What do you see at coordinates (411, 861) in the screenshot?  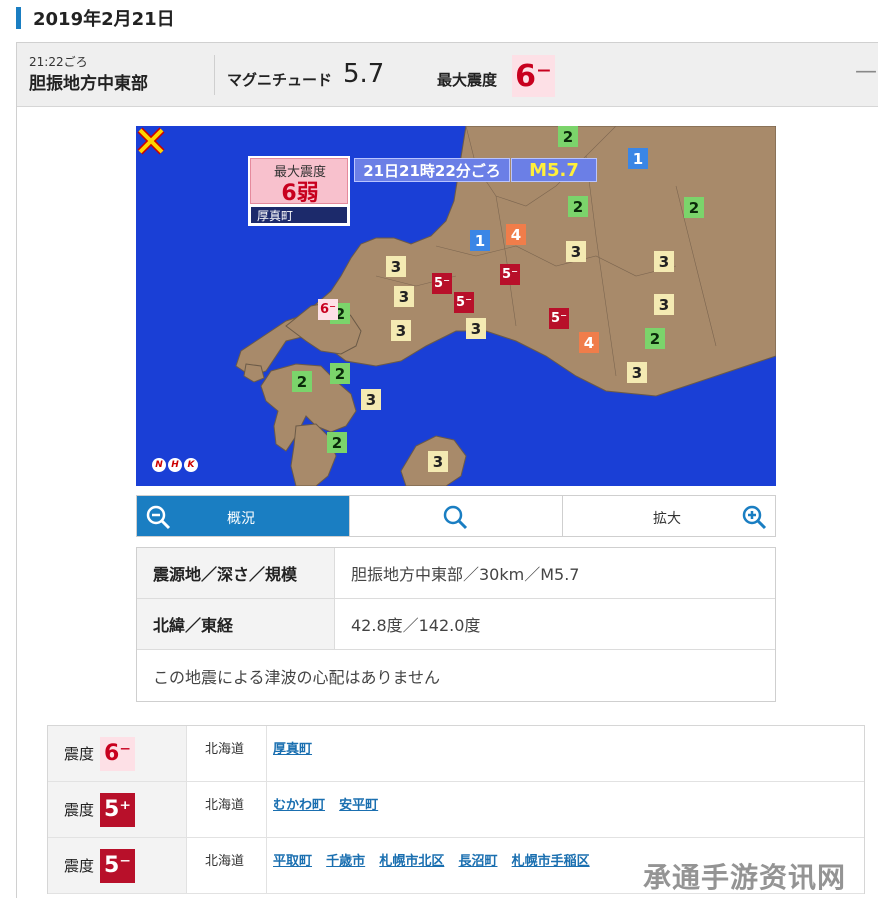 I see `town-link: 札幌市北区` at bounding box center [411, 861].